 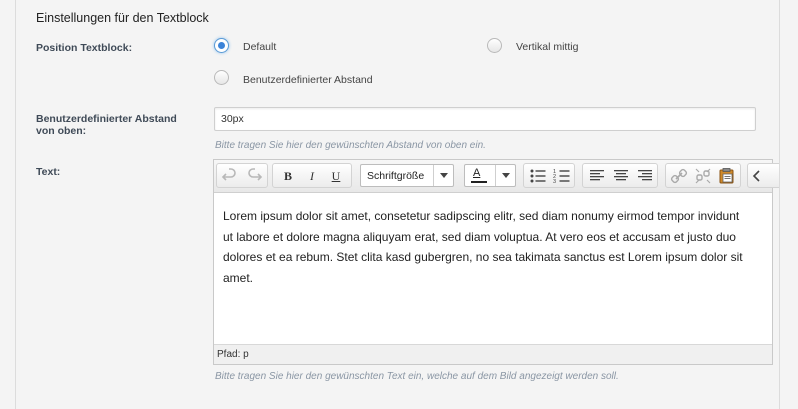 I want to click on font-color-swatch, so click(x=479, y=182).